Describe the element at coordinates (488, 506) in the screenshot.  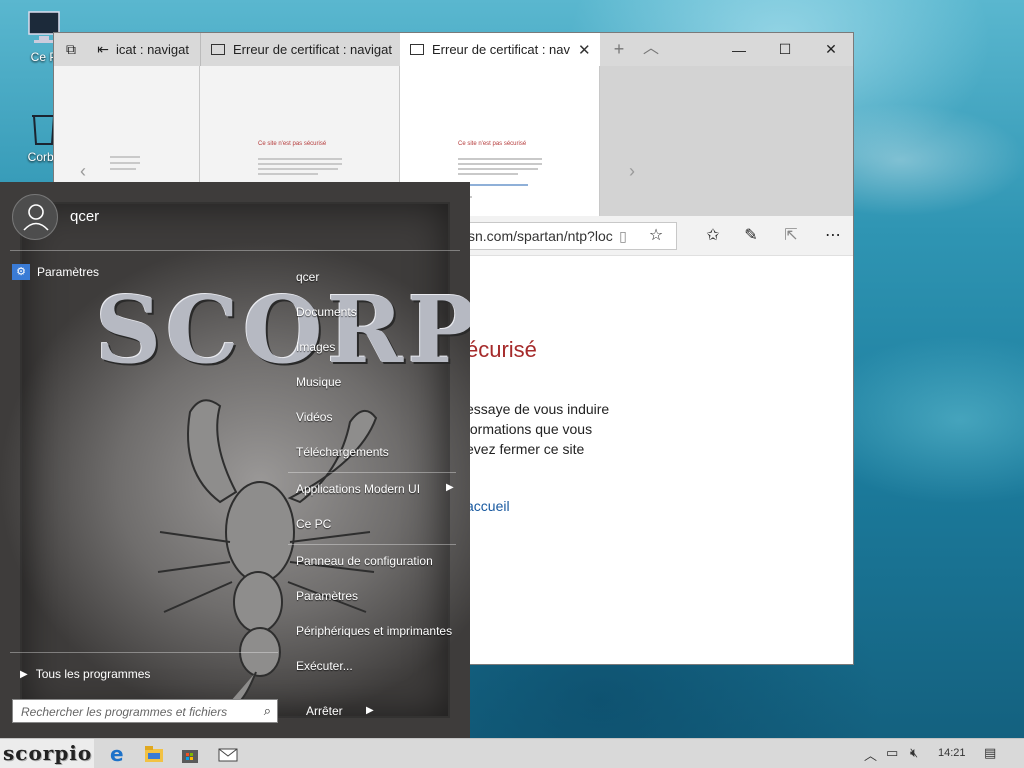
I see `home-page-link: accueil` at that location.